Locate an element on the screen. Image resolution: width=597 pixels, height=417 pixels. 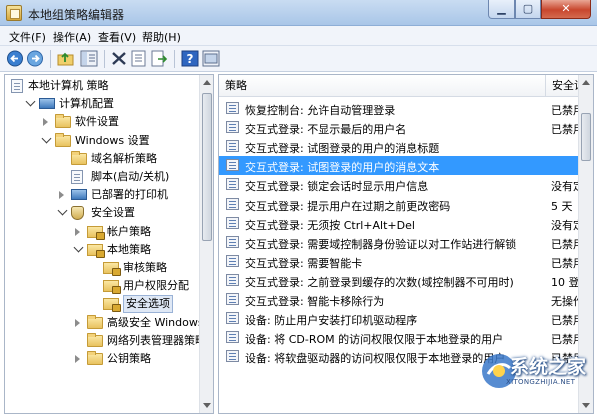
menu-help: 帮助(H) is located at coordinates (161, 37).